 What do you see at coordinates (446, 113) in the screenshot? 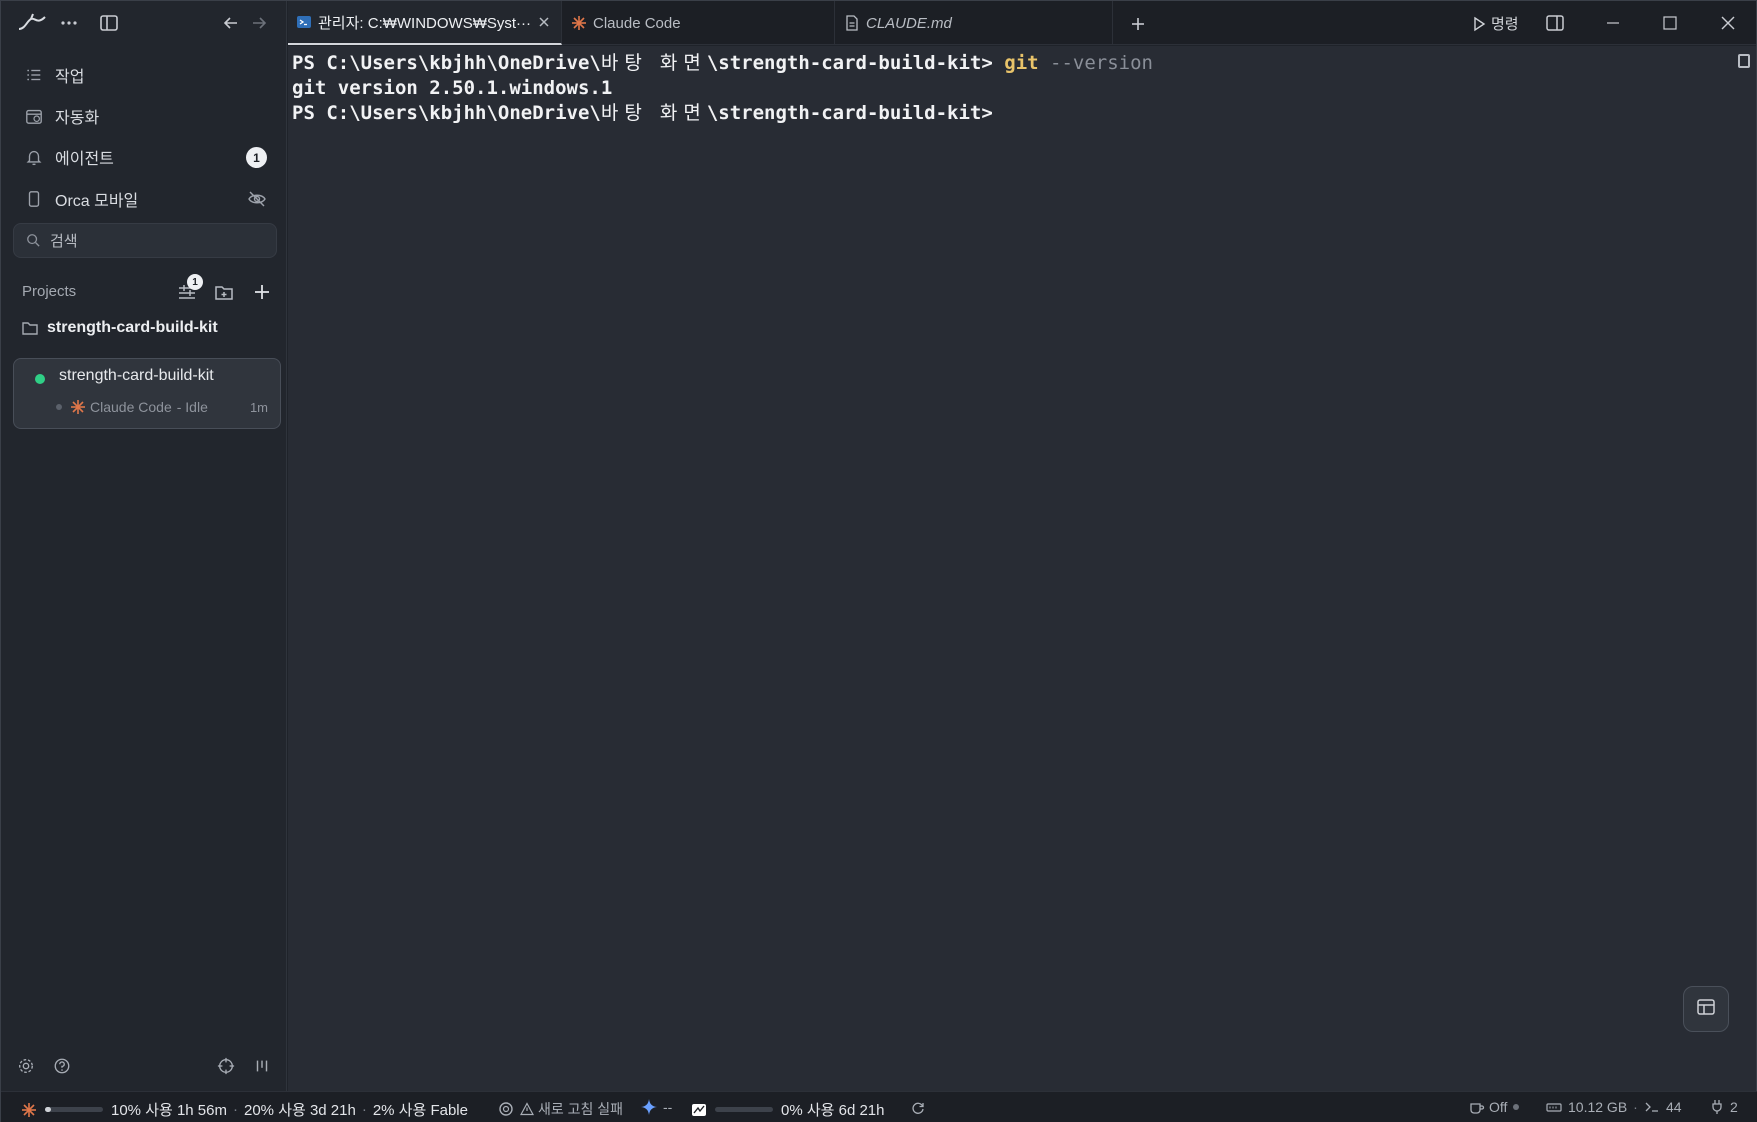
I see `prompt-path: PS C:\Users\kbjhh\OneDrive\` at bounding box center [446, 113].